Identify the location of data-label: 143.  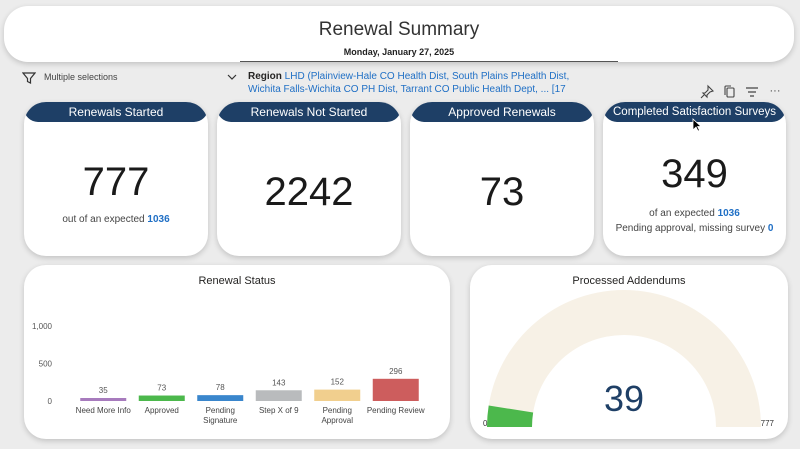
(279, 382).